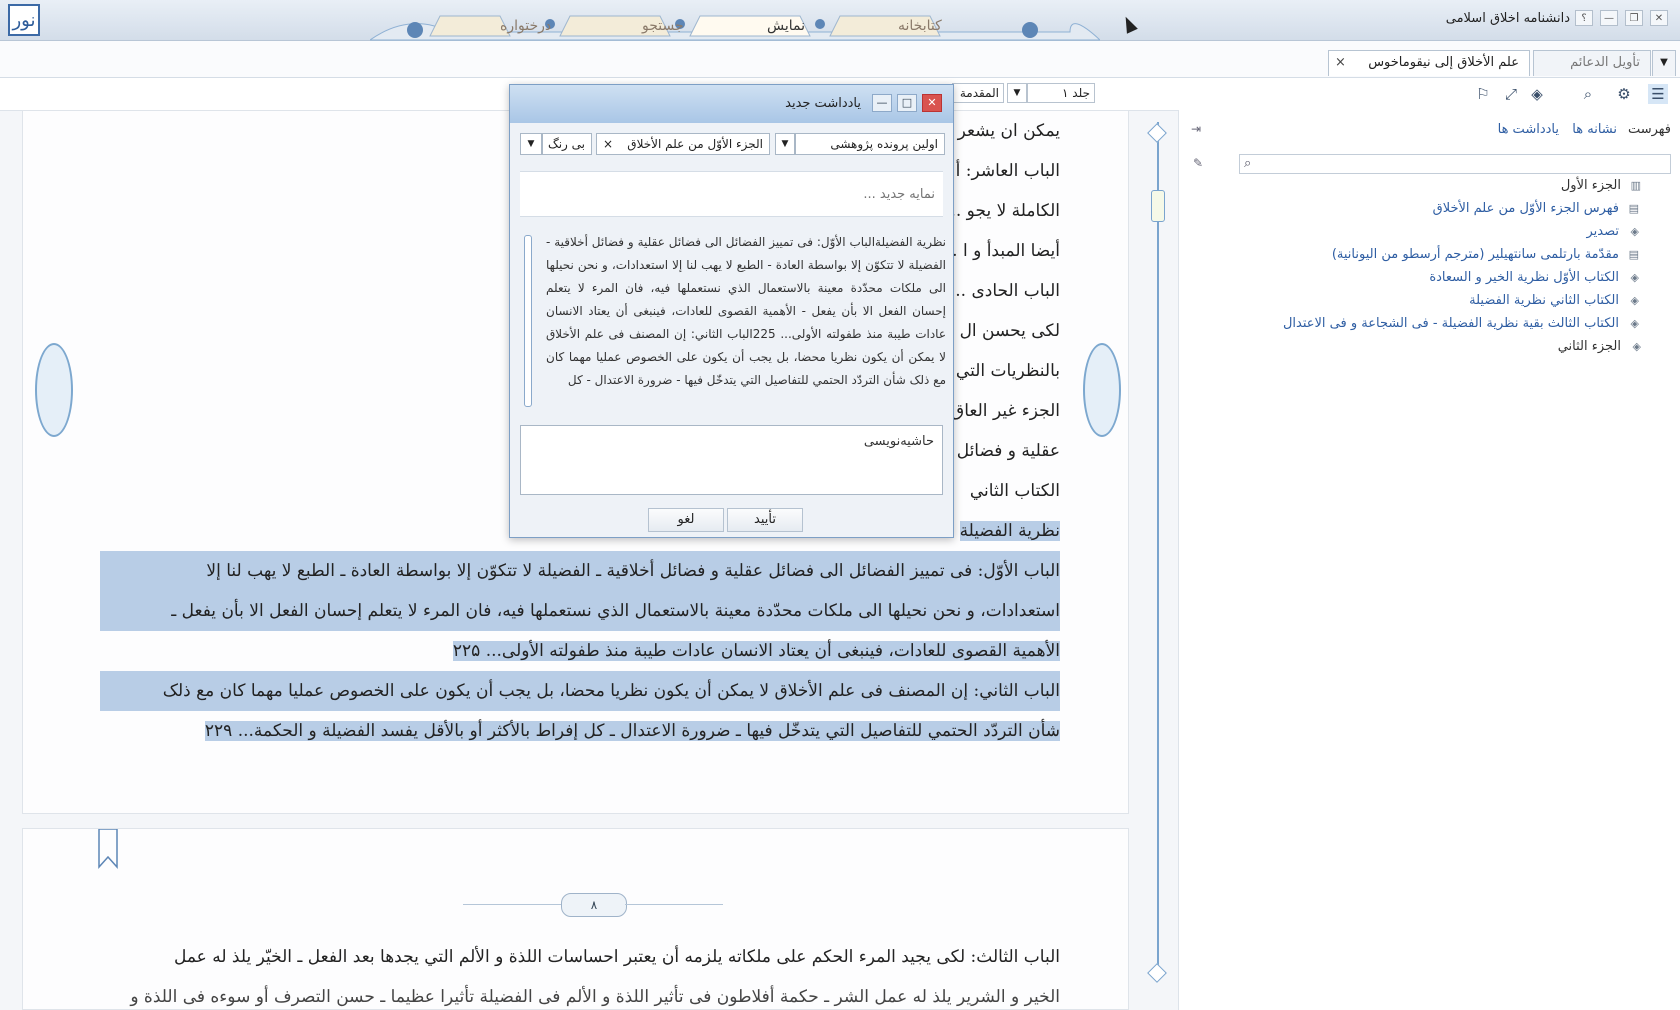 The image size is (1680, 1010). Describe the element at coordinates (512, 904) in the screenshot. I see `divider-left` at that location.